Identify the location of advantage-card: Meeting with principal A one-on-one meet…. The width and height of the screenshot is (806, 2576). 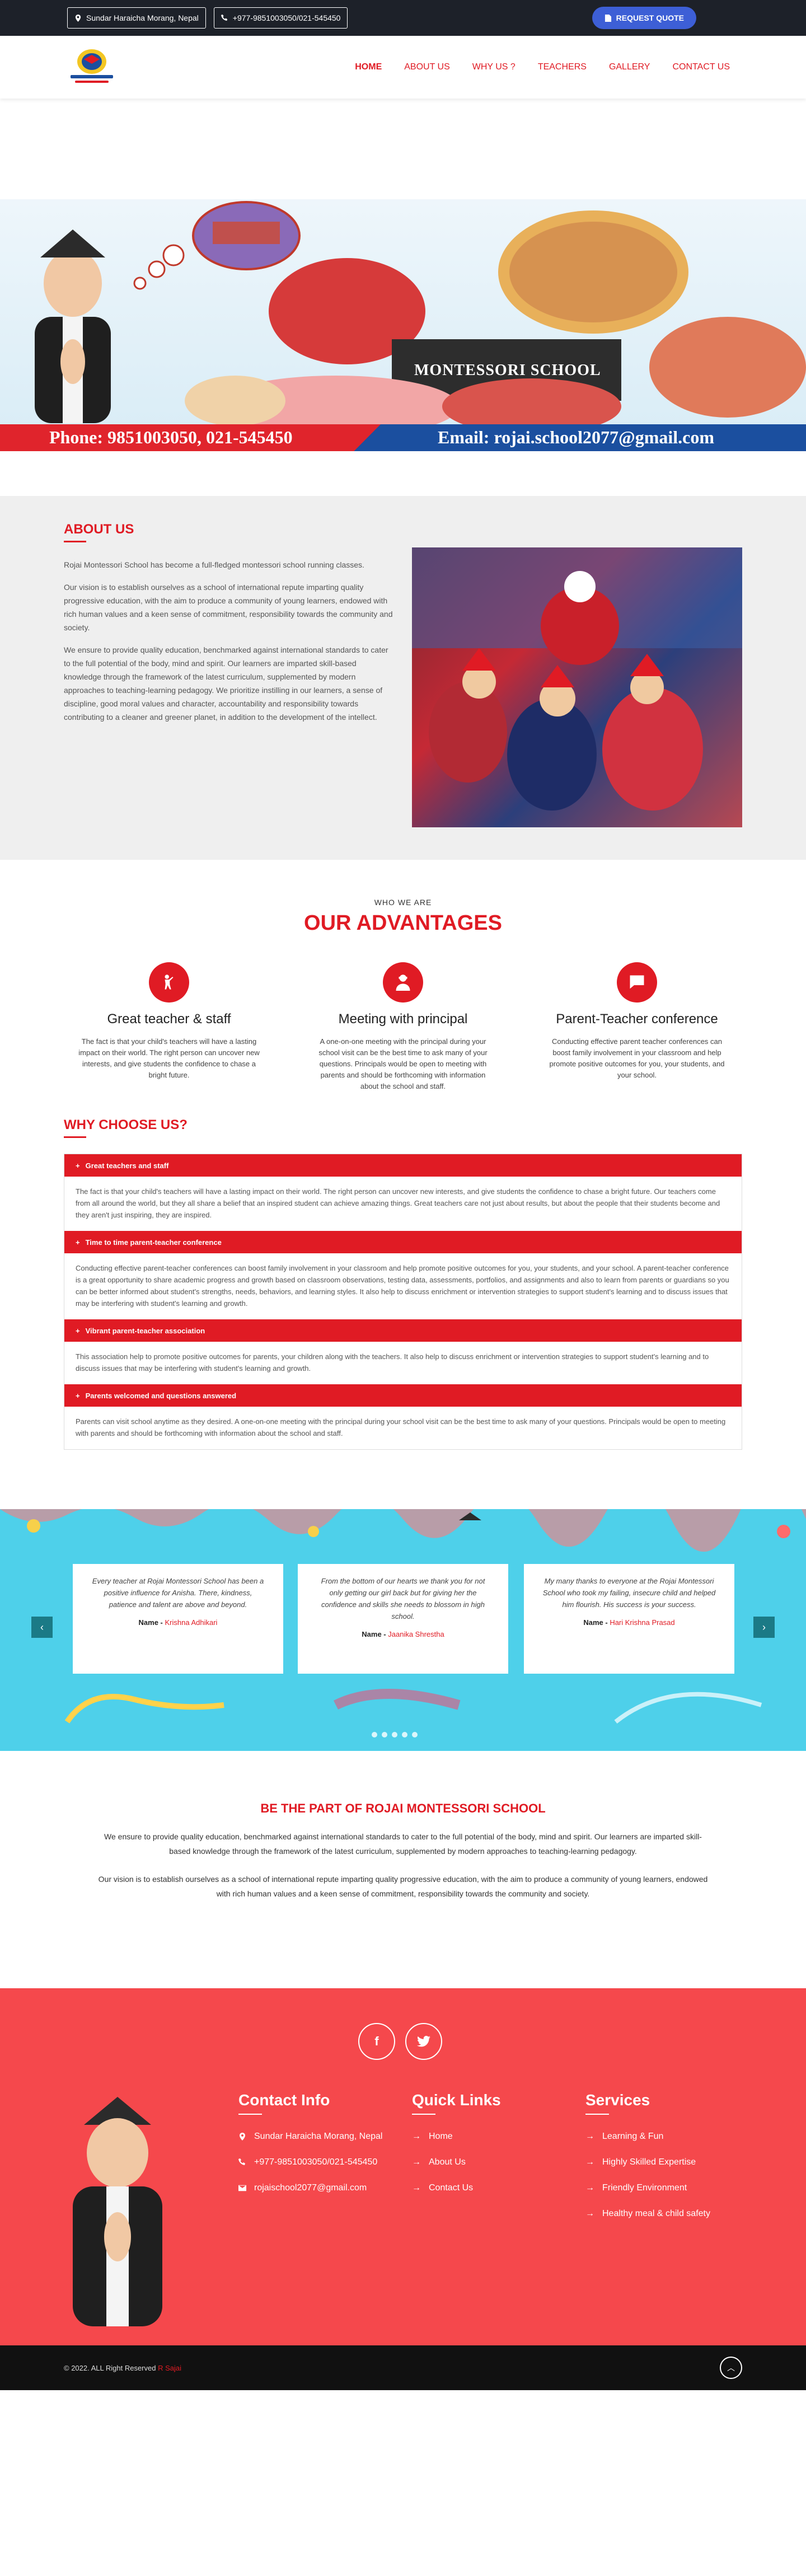
(403, 1027).